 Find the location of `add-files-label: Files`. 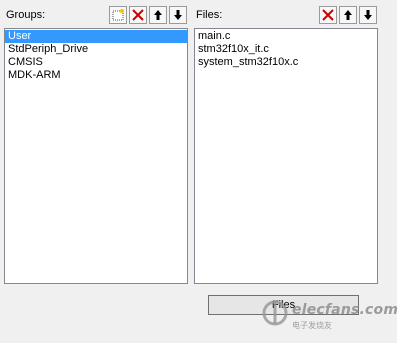

add-files-label: Files is located at coordinates (283, 305).